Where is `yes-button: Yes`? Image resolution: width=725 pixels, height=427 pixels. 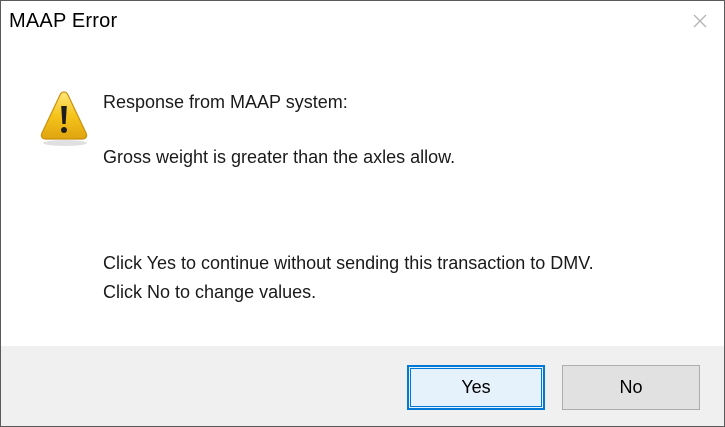 yes-button: Yes is located at coordinates (476, 387).